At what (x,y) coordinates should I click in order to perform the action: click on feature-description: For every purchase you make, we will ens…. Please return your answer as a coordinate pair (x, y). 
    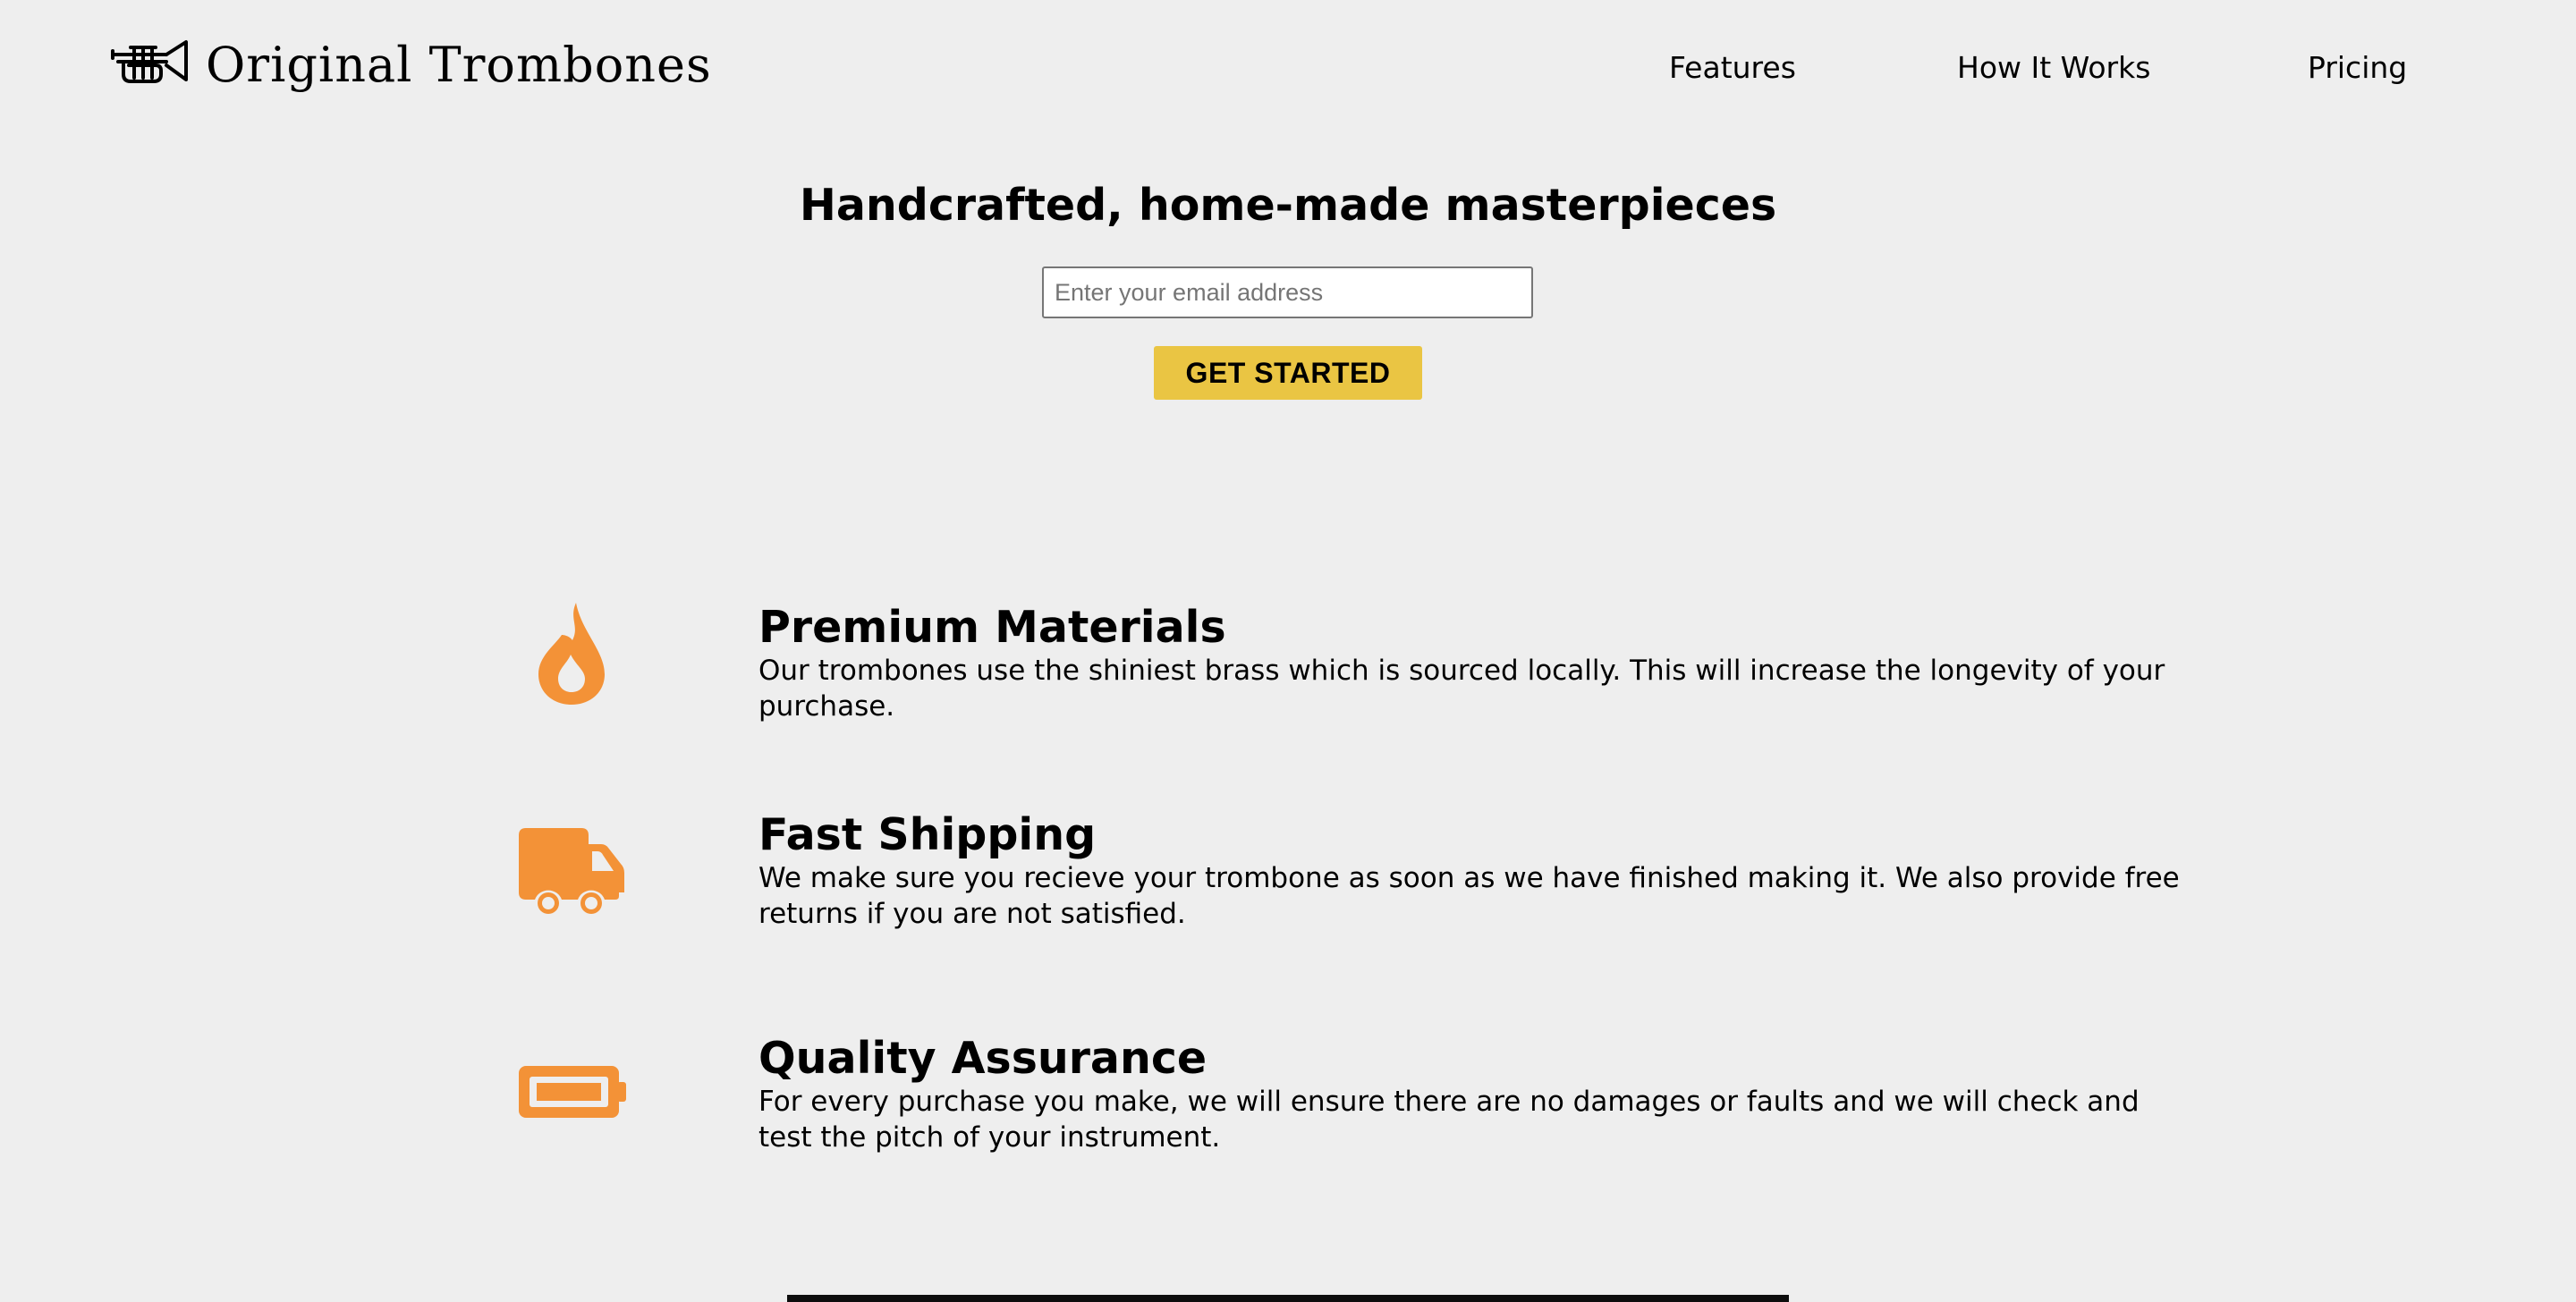
    Looking at the image, I should click on (1449, 1120).